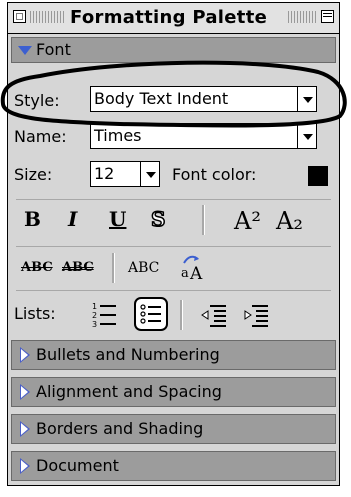  I want to click on svg-text: a, so click(185, 273).